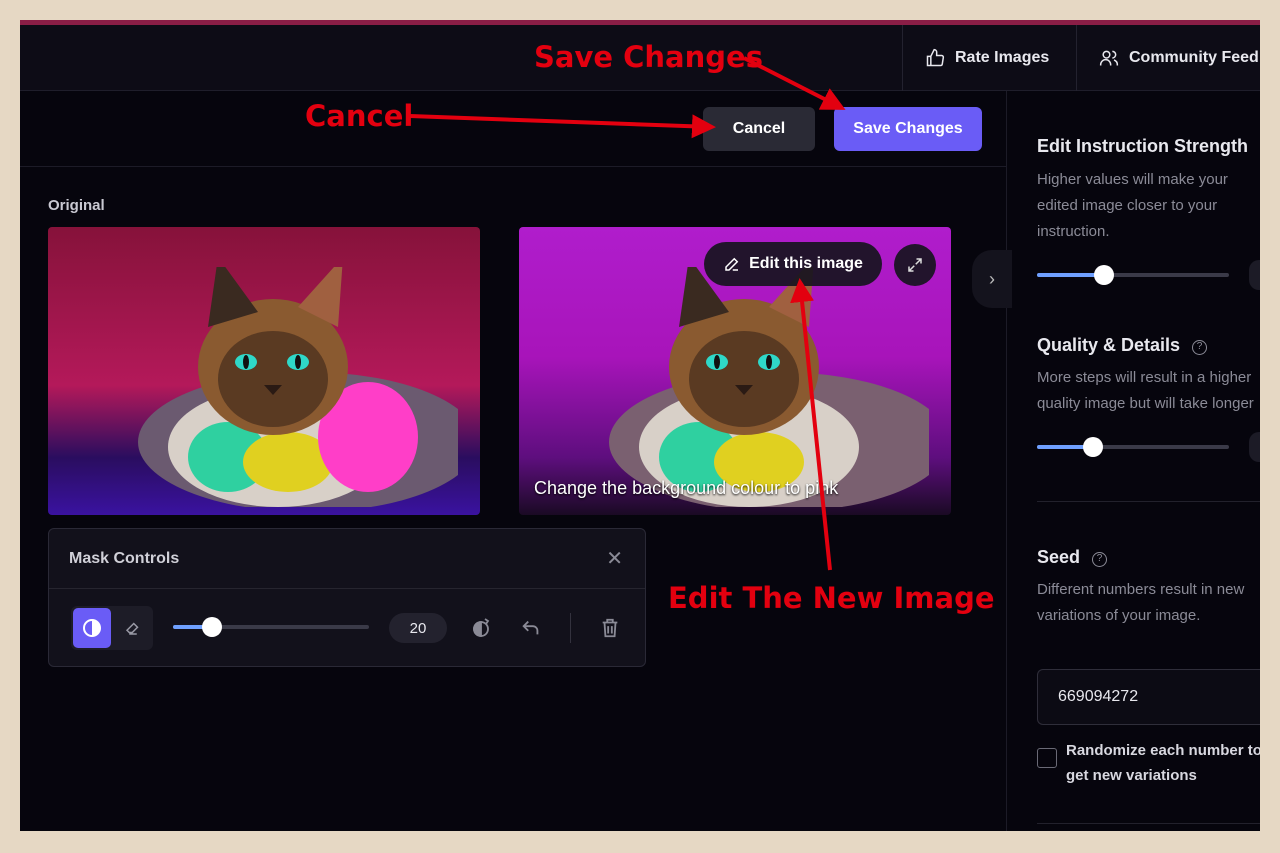  I want to click on expand-icon, so click(915, 265).